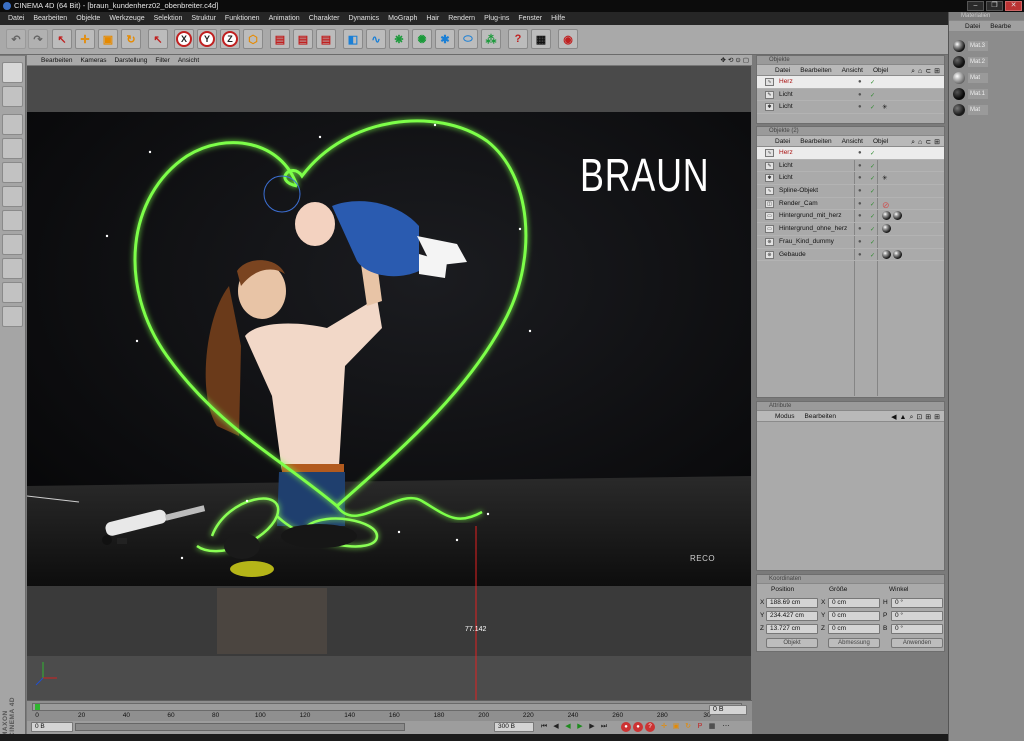 The height and width of the screenshot is (741, 1024). Describe the element at coordinates (12, 172) in the screenshot. I see `polygons-mode-icon` at that location.